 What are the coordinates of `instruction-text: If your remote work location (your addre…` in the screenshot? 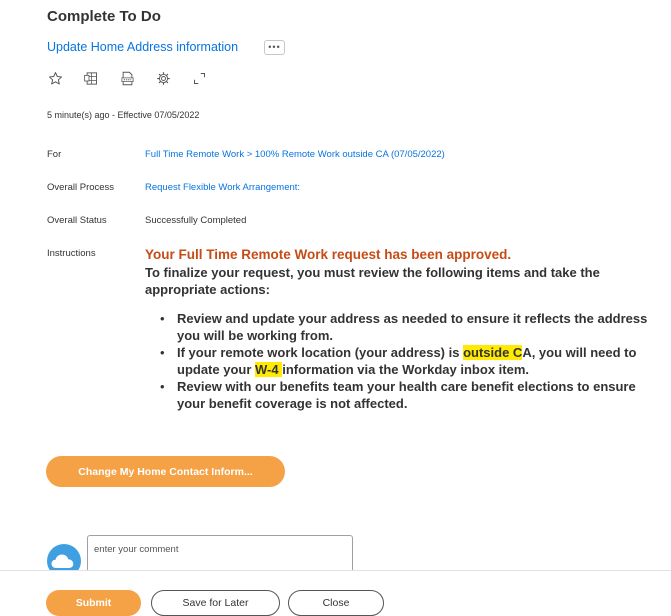 It's located at (320, 352).